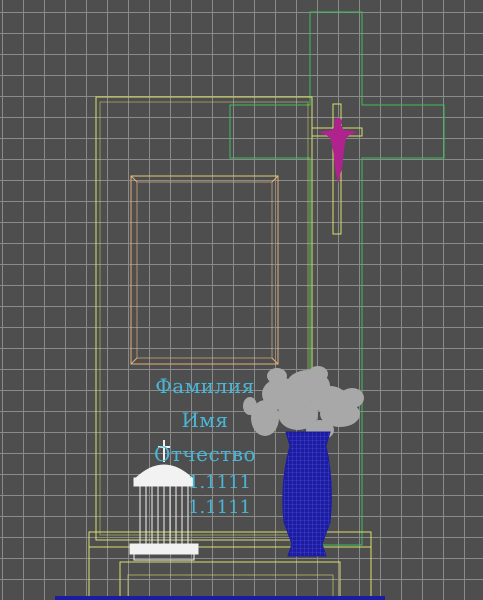 This screenshot has height=600, width=483. Describe the element at coordinates (220, 598) in the screenshot. I see `ground-slab` at that location.